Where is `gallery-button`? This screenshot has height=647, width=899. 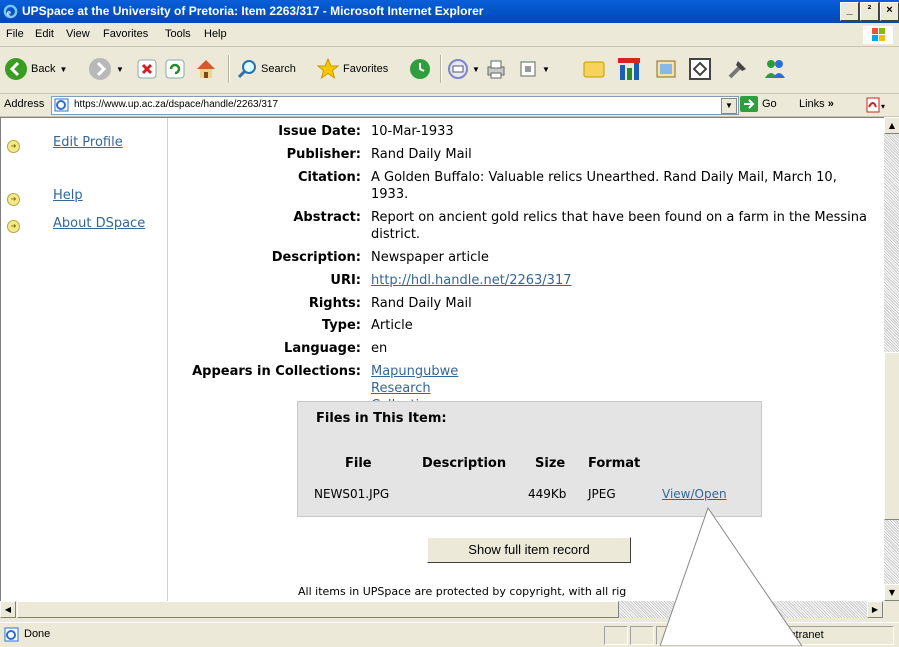
gallery-button is located at coordinates (666, 69).